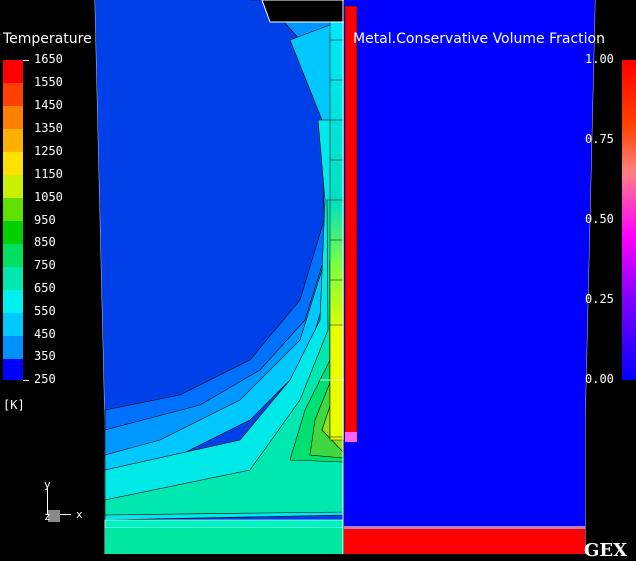 Image resolution: width=636 pixels, height=561 pixels. I want to click on temperature-tick: 1150, so click(48, 174).